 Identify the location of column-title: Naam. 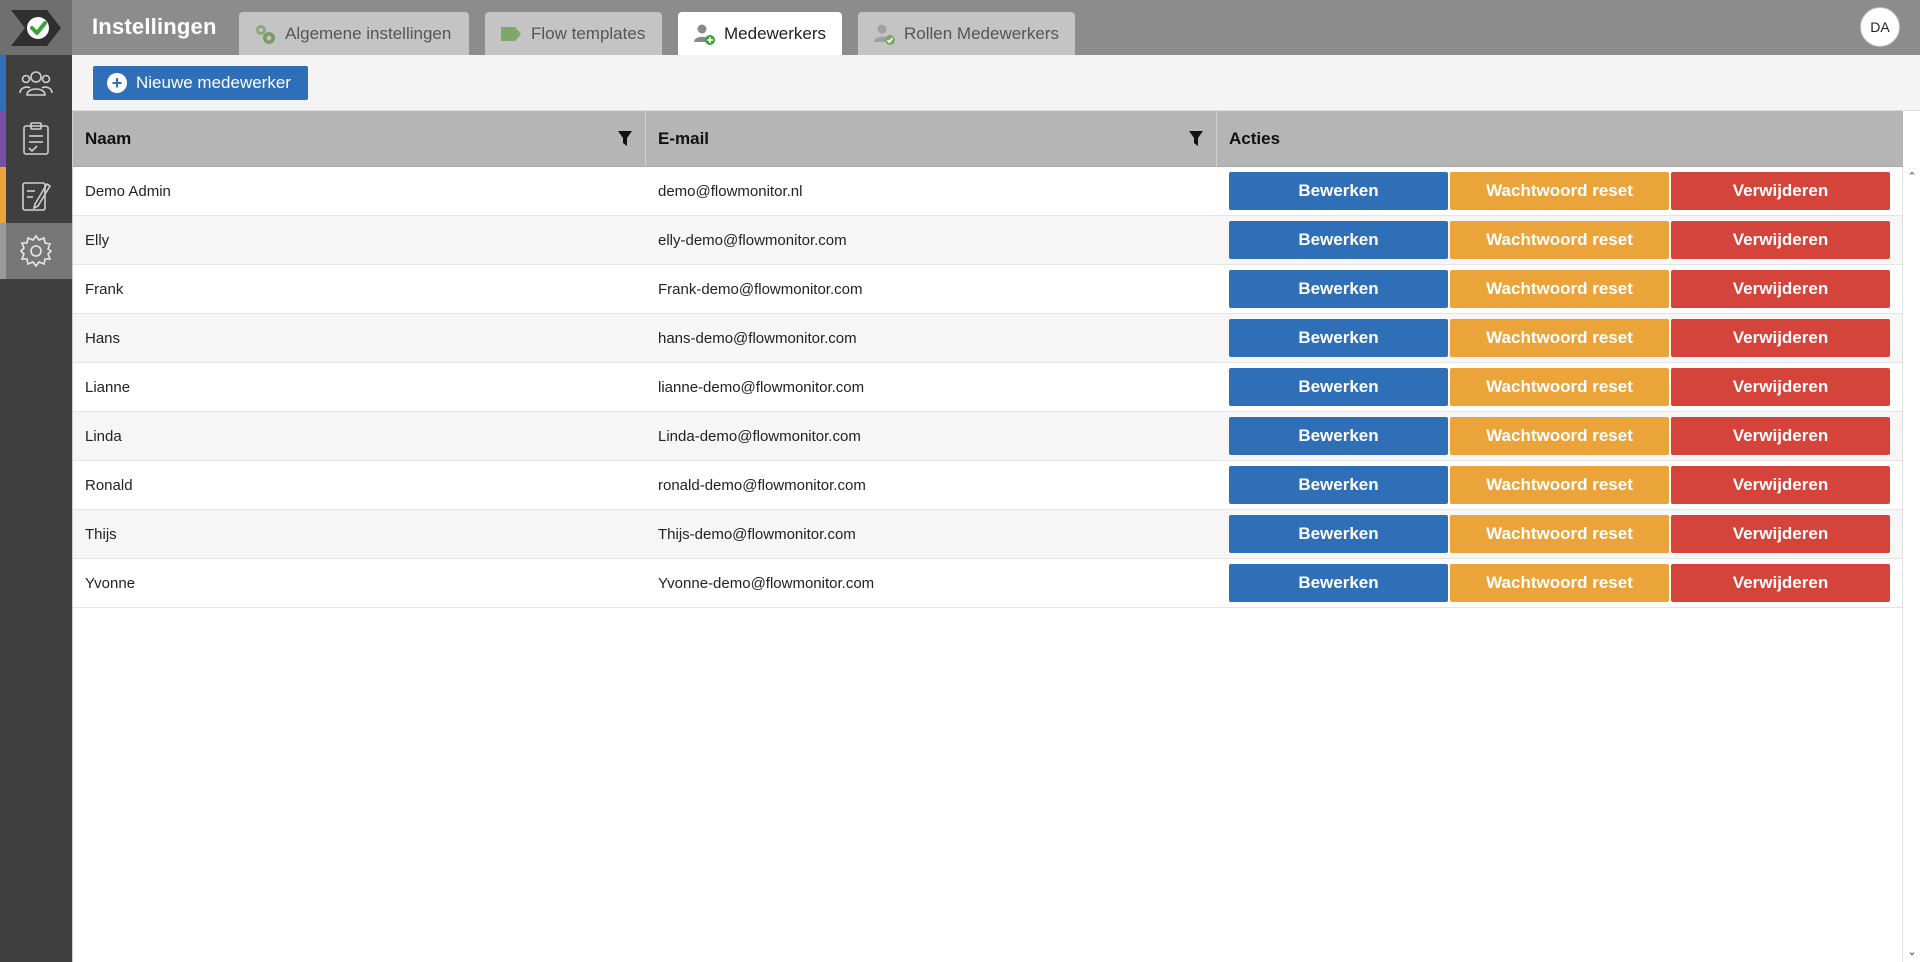
(108, 138).